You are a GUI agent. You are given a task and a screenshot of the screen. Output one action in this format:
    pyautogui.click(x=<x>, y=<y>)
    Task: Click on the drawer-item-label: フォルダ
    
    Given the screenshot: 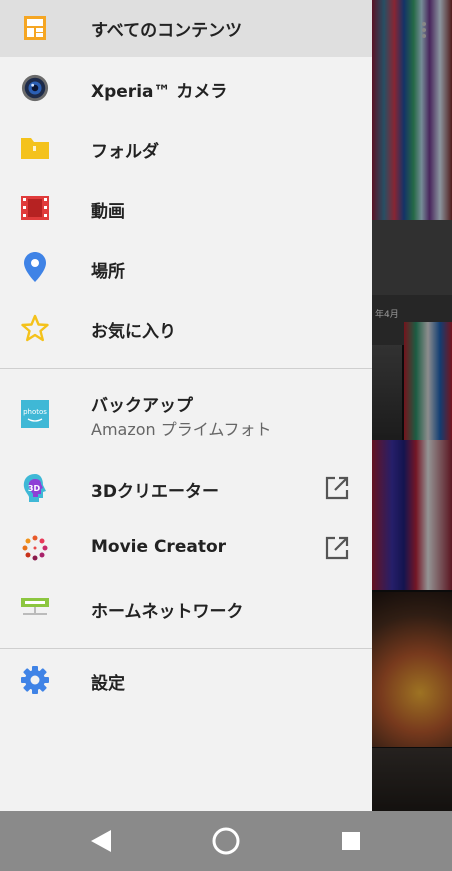 What is the action you would take?
    pyautogui.click(x=125, y=152)
    